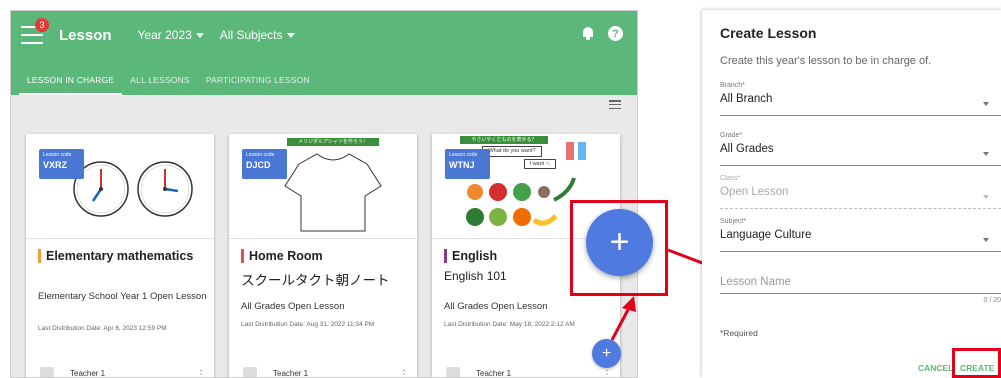  I want to click on help-icon: ?, so click(615, 33).